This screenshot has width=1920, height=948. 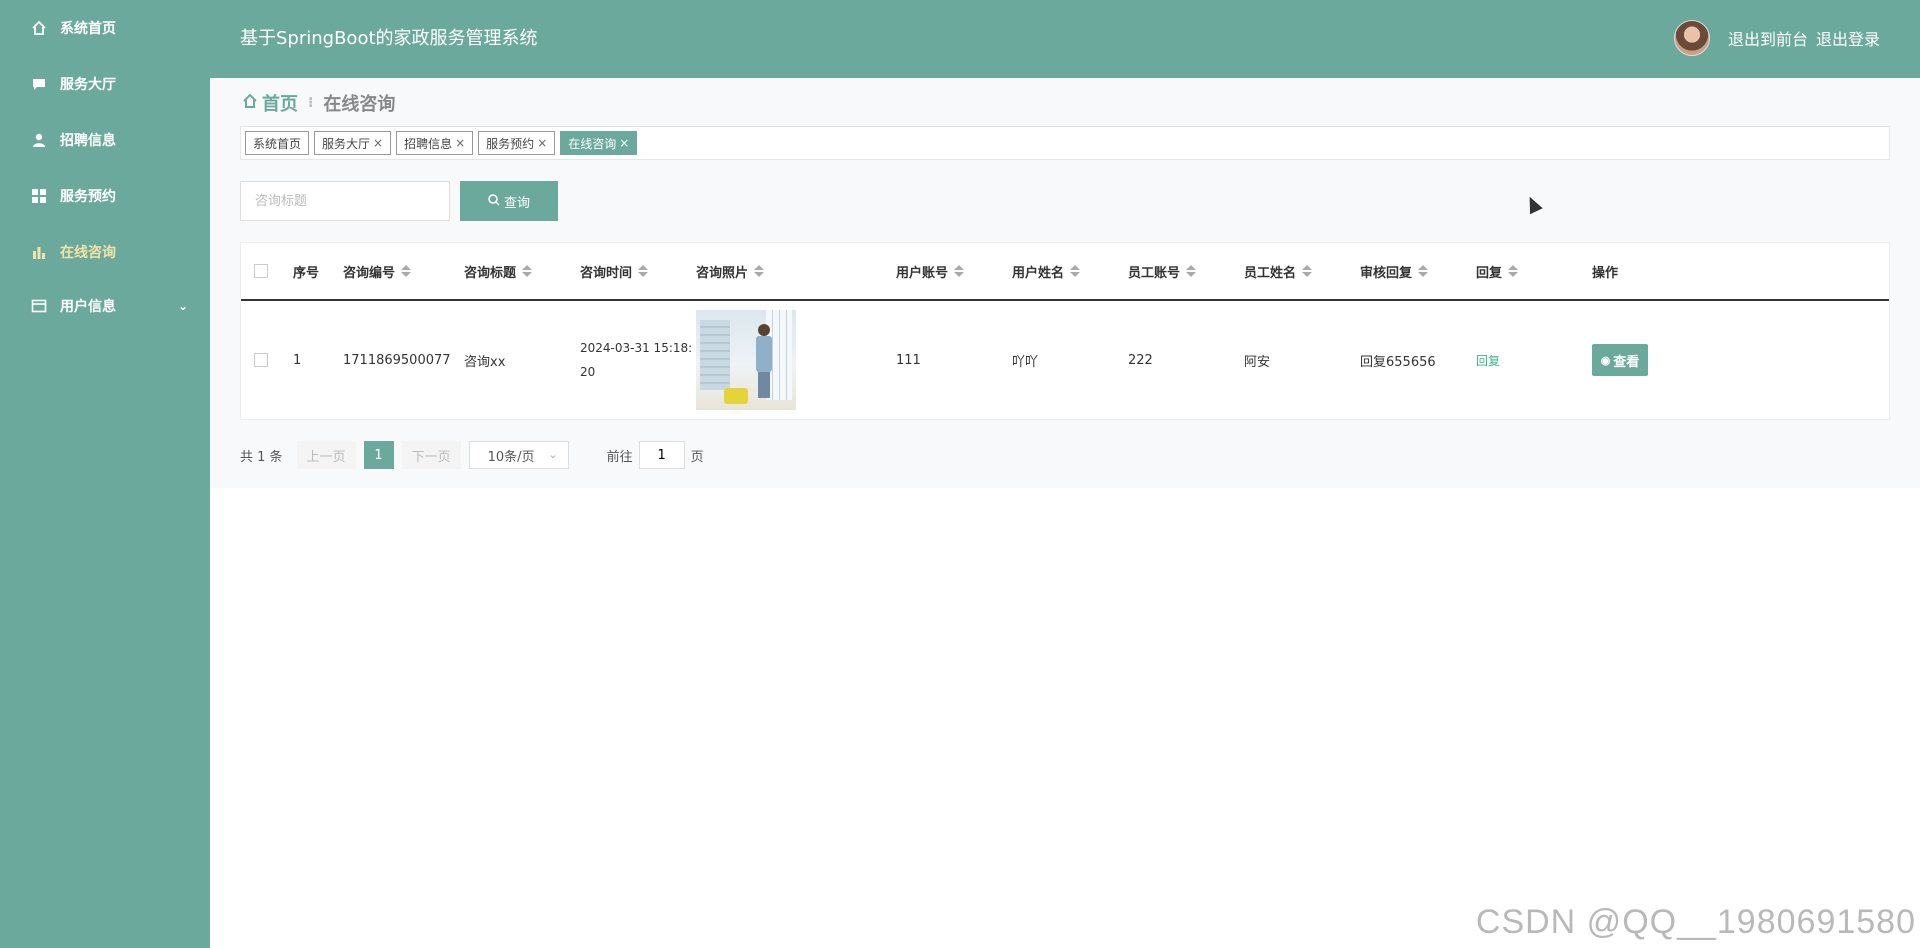 What do you see at coordinates (397, 360) in the screenshot?
I see `cell-consult-no: 1711869500077` at bounding box center [397, 360].